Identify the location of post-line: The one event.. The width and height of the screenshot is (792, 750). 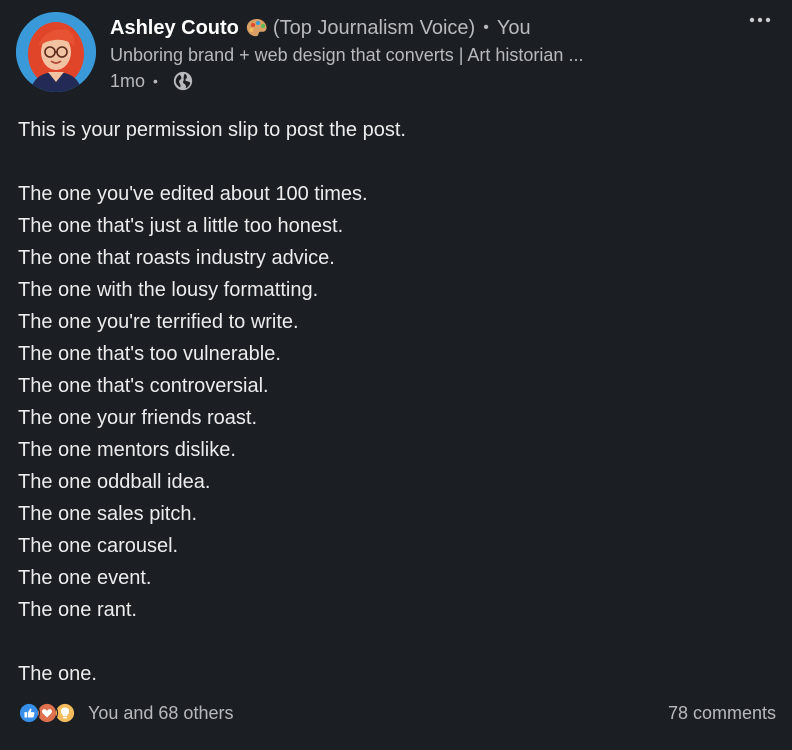
(85, 578).